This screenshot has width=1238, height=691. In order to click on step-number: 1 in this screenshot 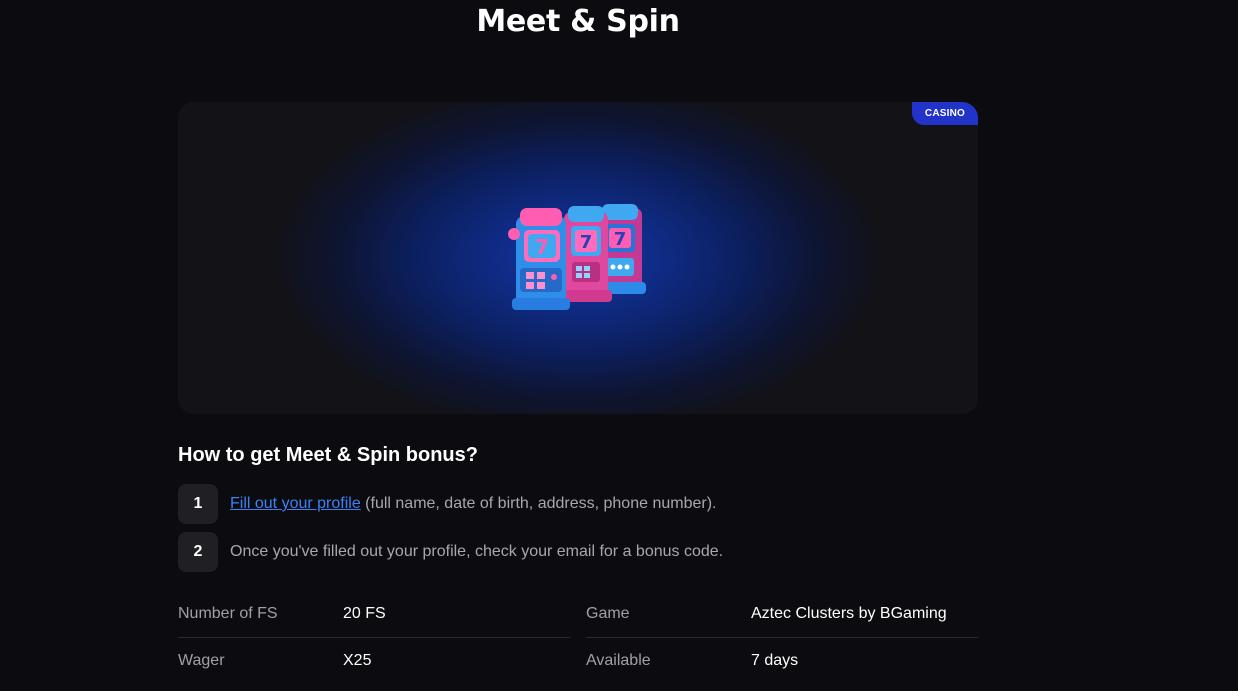, I will do `click(198, 504)`.